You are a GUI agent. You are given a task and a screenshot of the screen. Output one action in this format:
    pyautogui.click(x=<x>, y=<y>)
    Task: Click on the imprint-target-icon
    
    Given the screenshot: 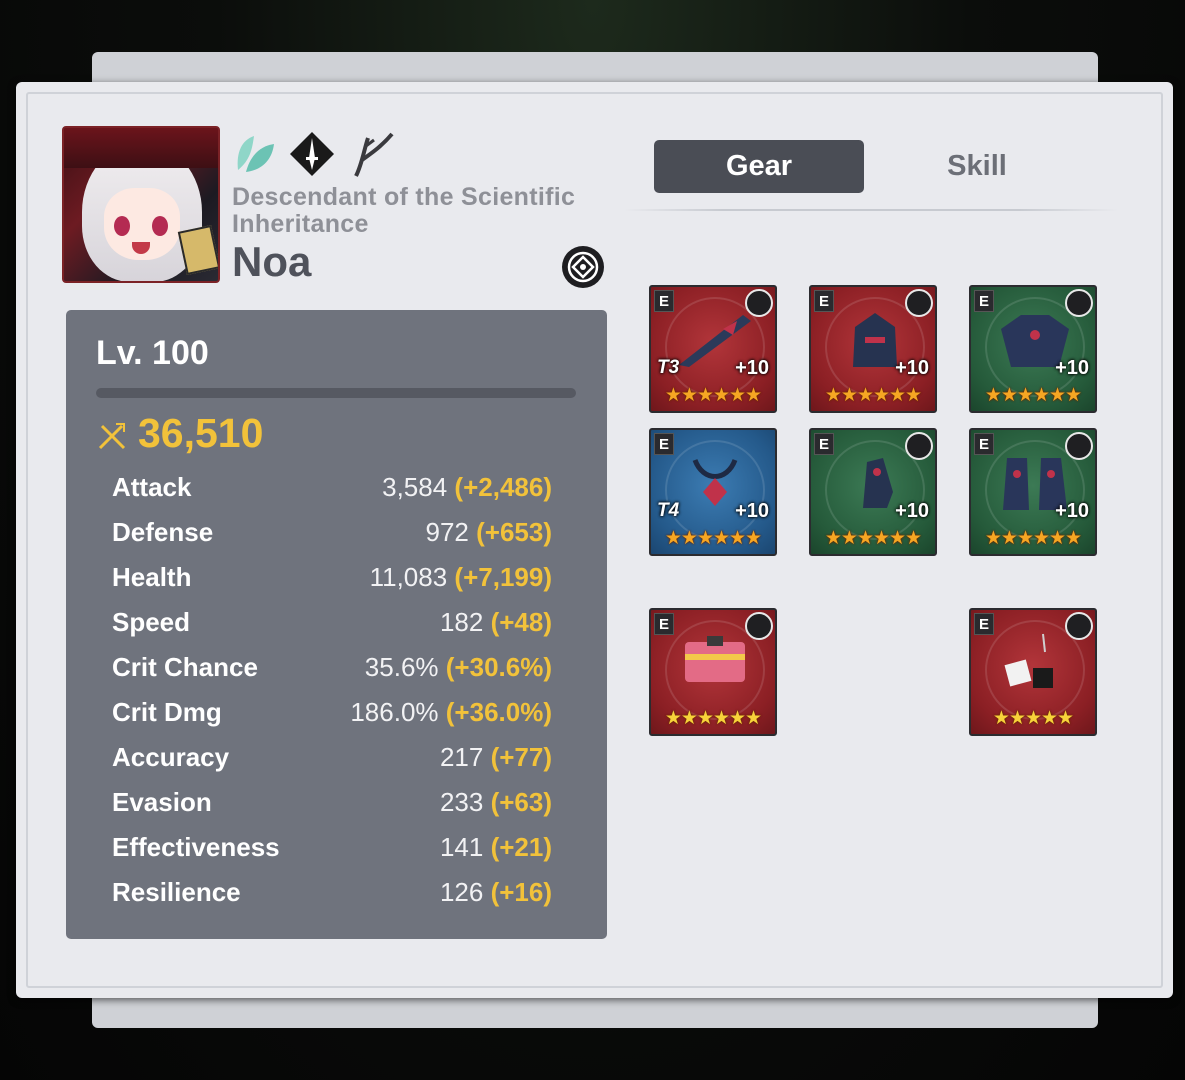 What is the action you would take?
    pyautogui.click(x=583, y=267)
    